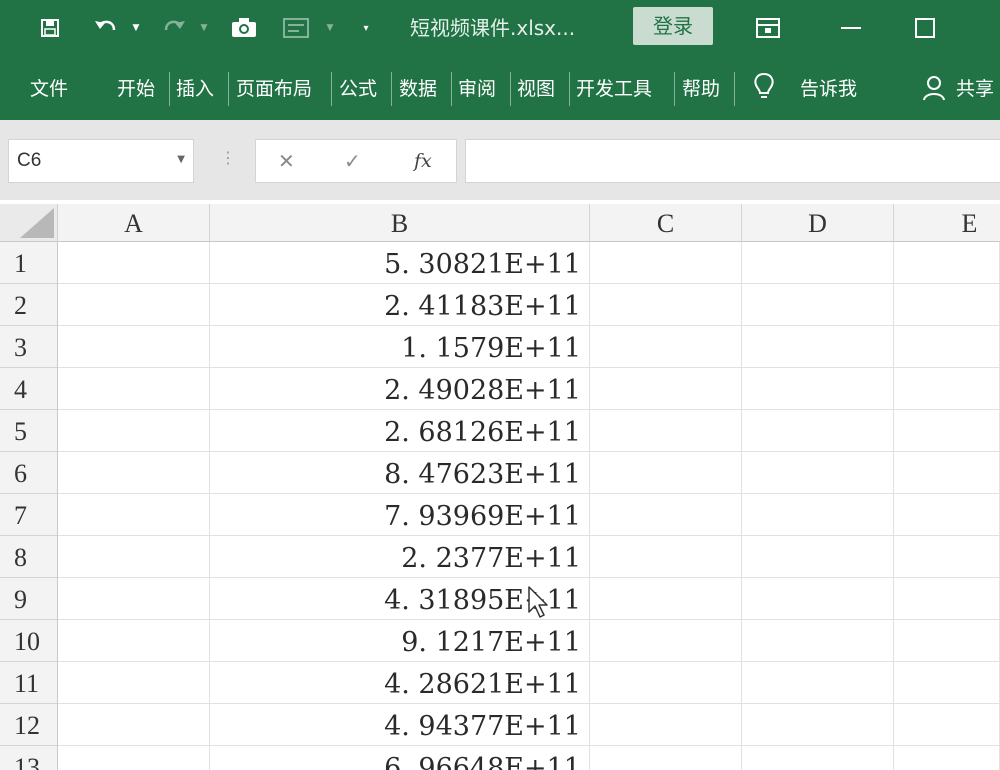 The height and width of the screenshot is (770, 1000). What do you see at coordinates (423, 161) in the screenshot?
I see `insert-function-button: fx` at bounding box center [423, 161].